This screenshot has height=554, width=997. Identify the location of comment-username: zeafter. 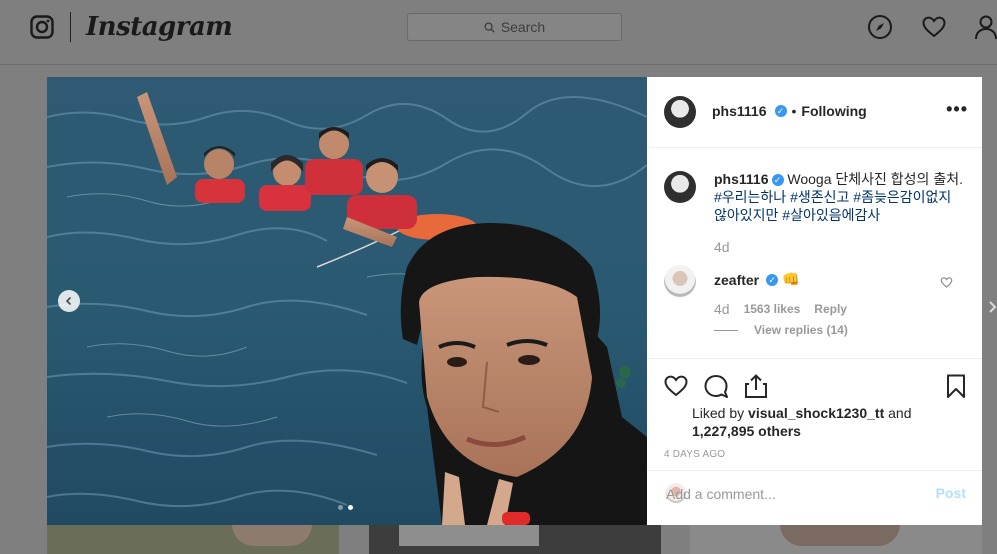
(736, 280).